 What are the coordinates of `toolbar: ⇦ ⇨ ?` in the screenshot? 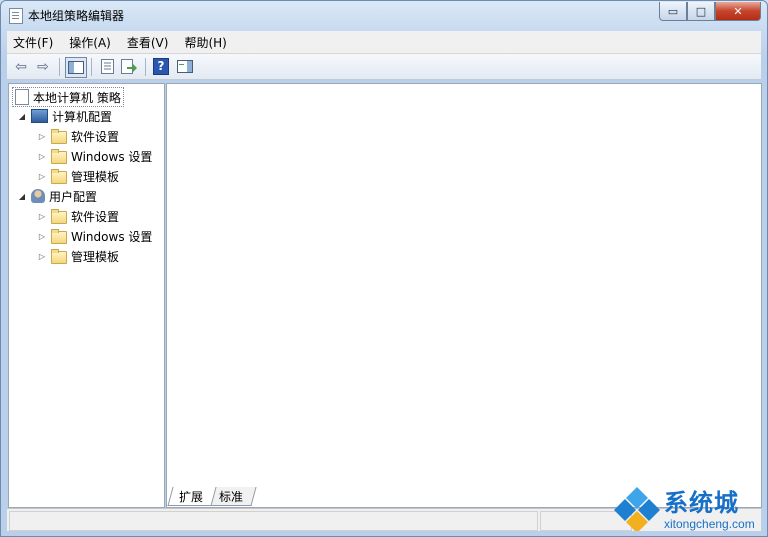 It's located at (384, 67).